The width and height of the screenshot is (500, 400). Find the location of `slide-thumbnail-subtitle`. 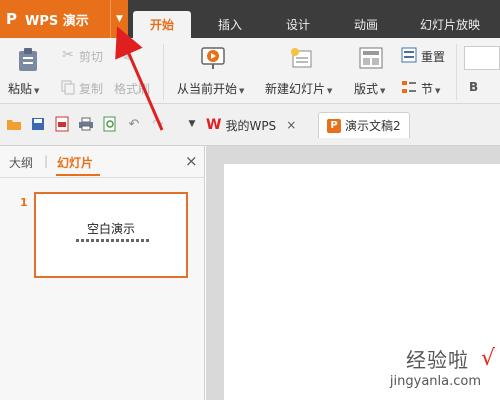

slide-thumbnail-subtitle is located at coordinates (113, 240).